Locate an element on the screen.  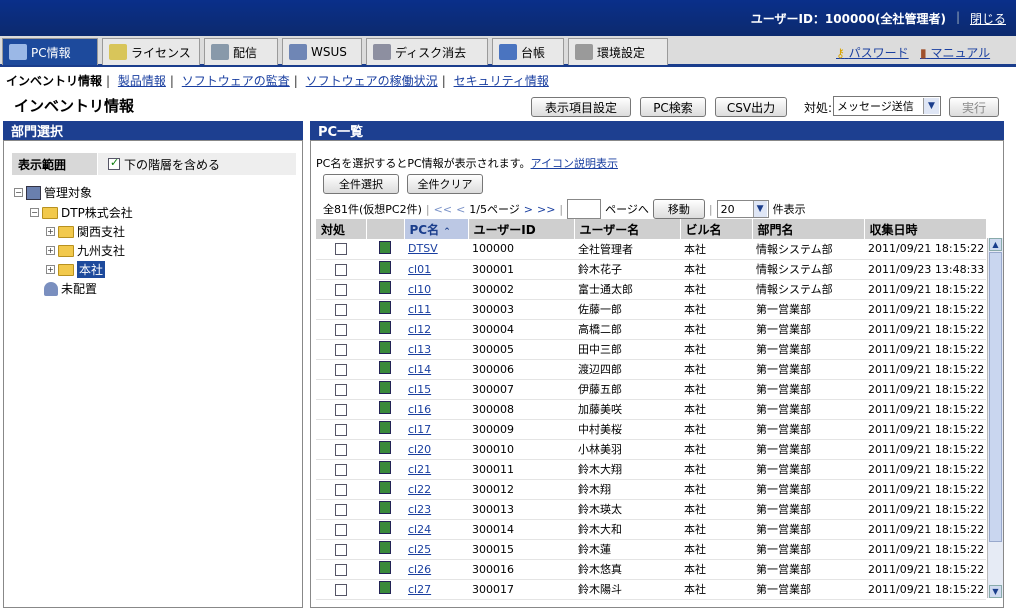
pc-name-link: cl01 is located at coordinates (419, 269).